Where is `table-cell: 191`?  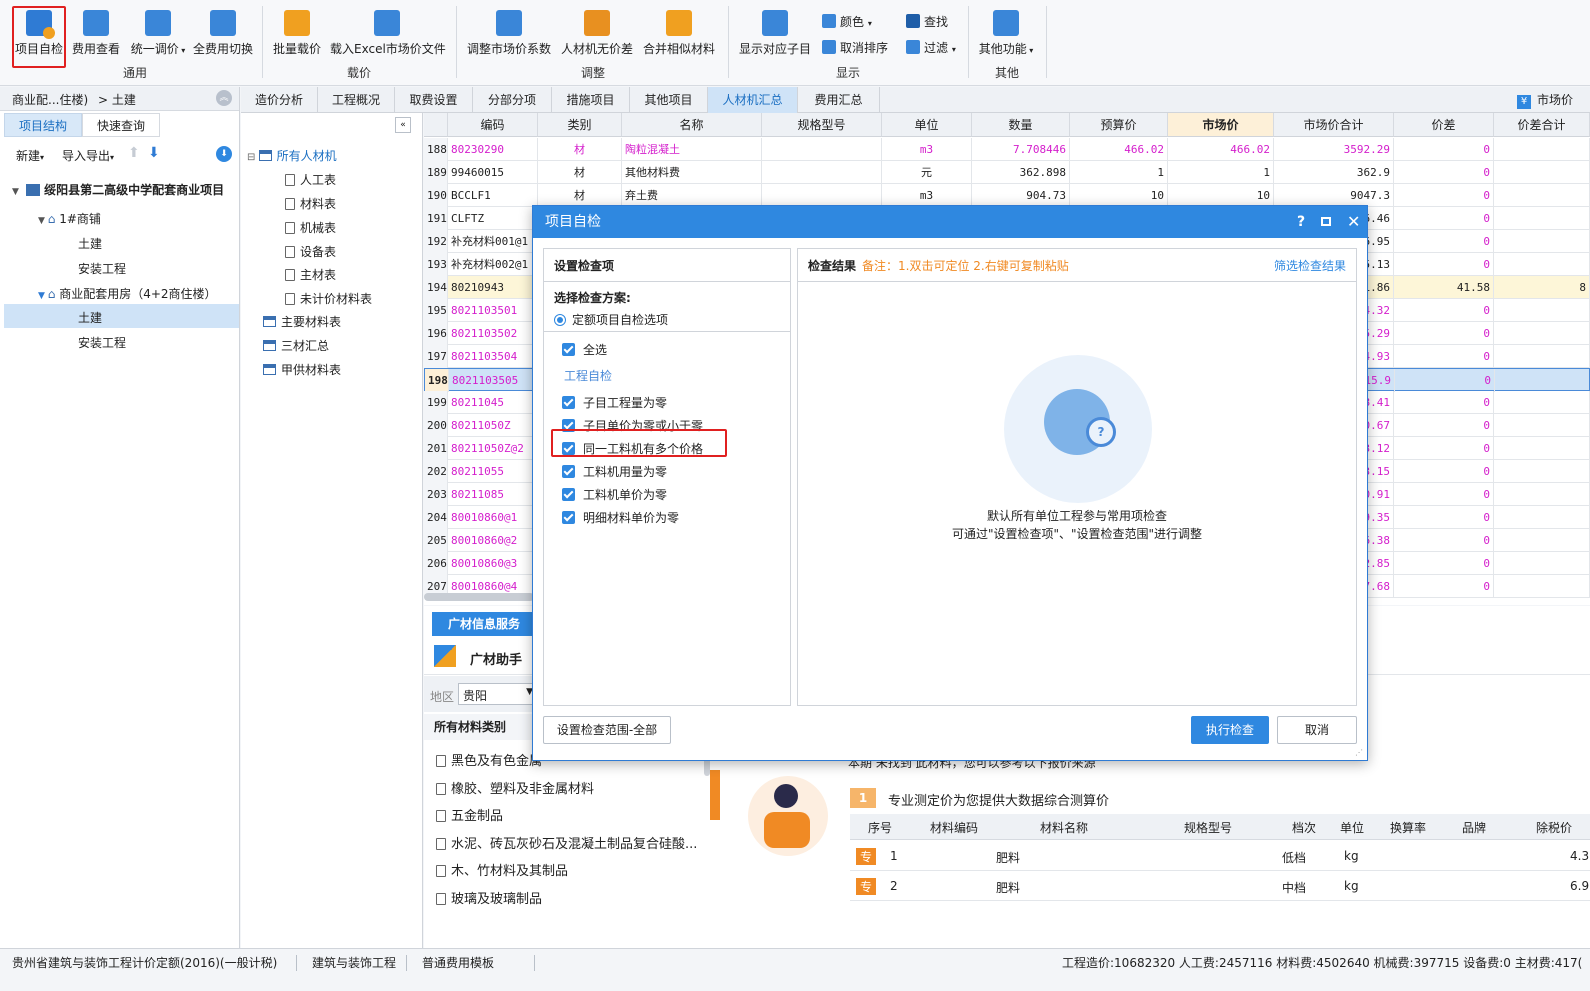
table-cell: 191 is located at coordinates (436, 218).